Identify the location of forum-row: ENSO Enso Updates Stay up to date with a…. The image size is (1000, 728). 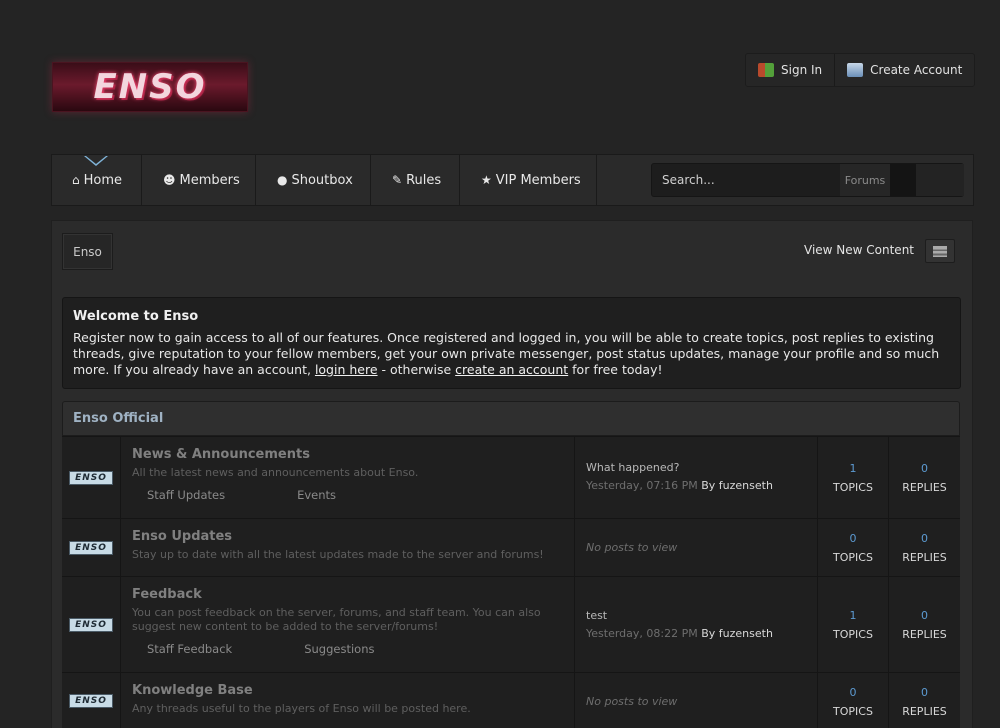
(511, 547).